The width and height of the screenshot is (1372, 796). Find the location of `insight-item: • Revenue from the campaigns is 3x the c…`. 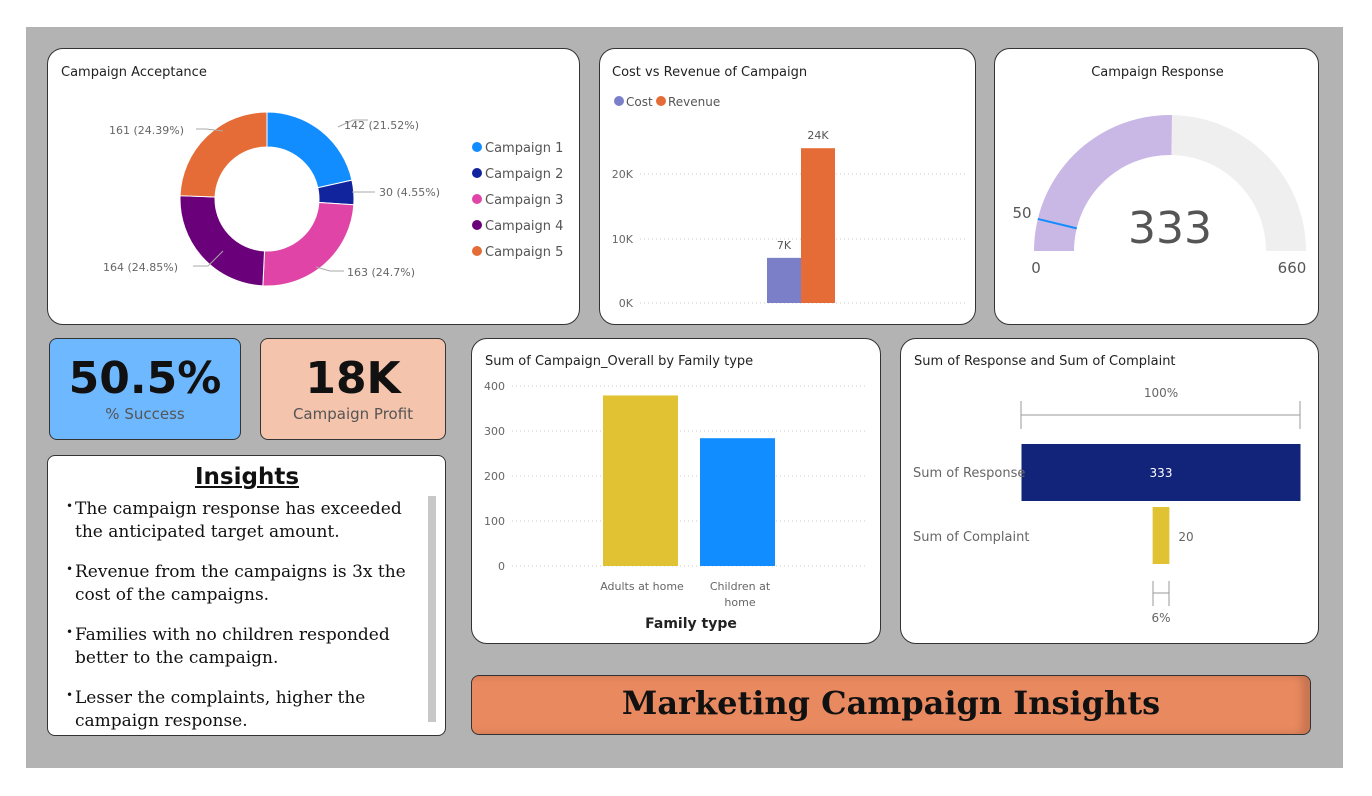

insight-item: • Revenue from the campaigns is 3x the c… is located at coordinates (246, 584).